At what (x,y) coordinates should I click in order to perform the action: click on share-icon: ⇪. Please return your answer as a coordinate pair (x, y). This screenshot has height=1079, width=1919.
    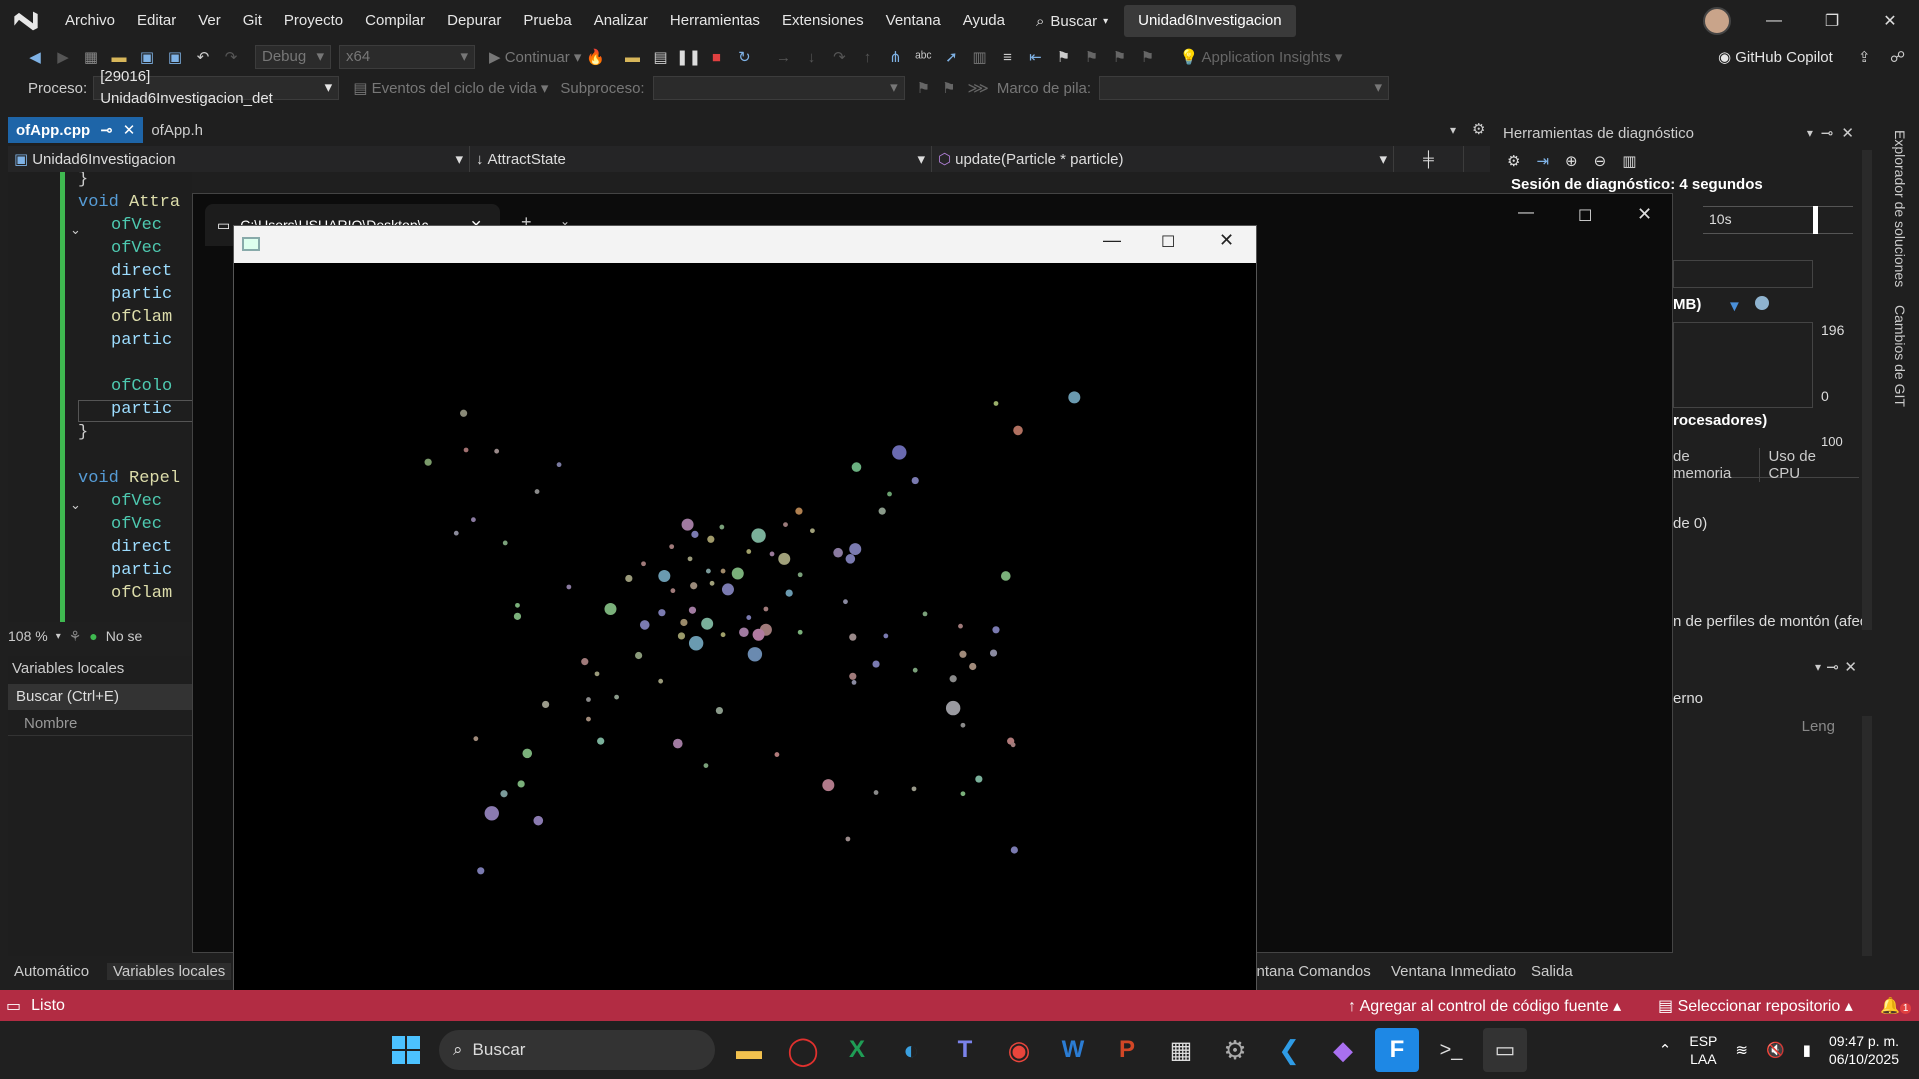
    Looking at the image, I should click on (1864, 57).